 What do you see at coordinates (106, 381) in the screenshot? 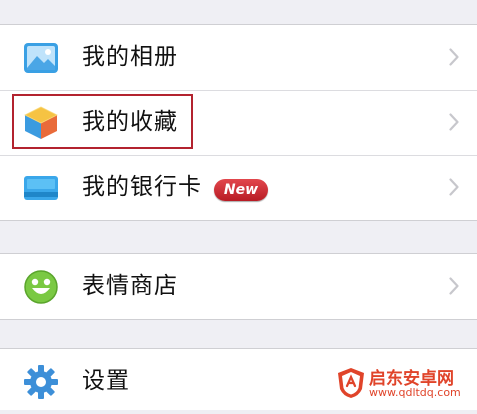
I see `menu-item-label: 设置` at bounding box center [106, 381].